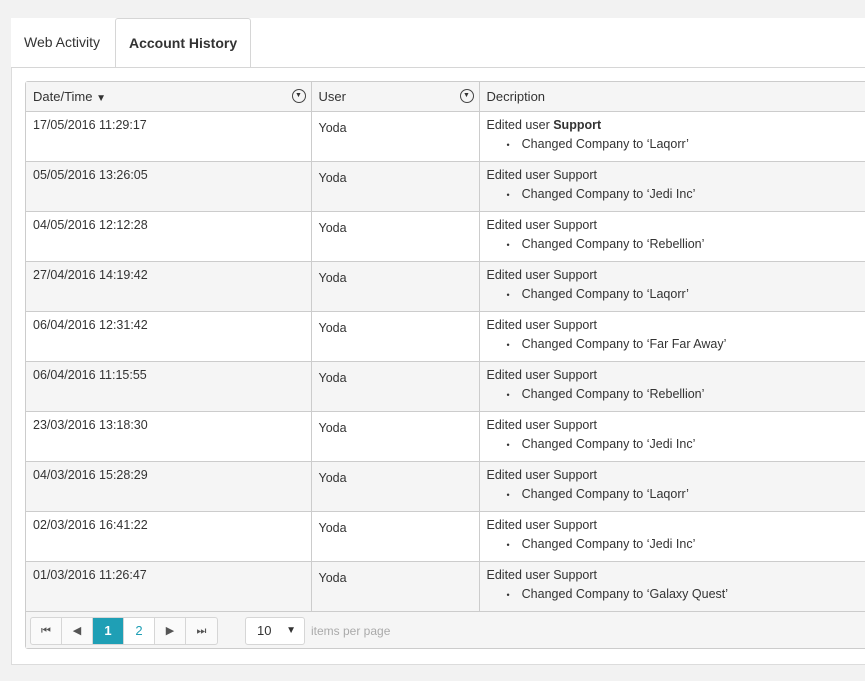  Describe the element at coordinates (332, 96) in the screenshot. I see `user-header-label: User` at that location.